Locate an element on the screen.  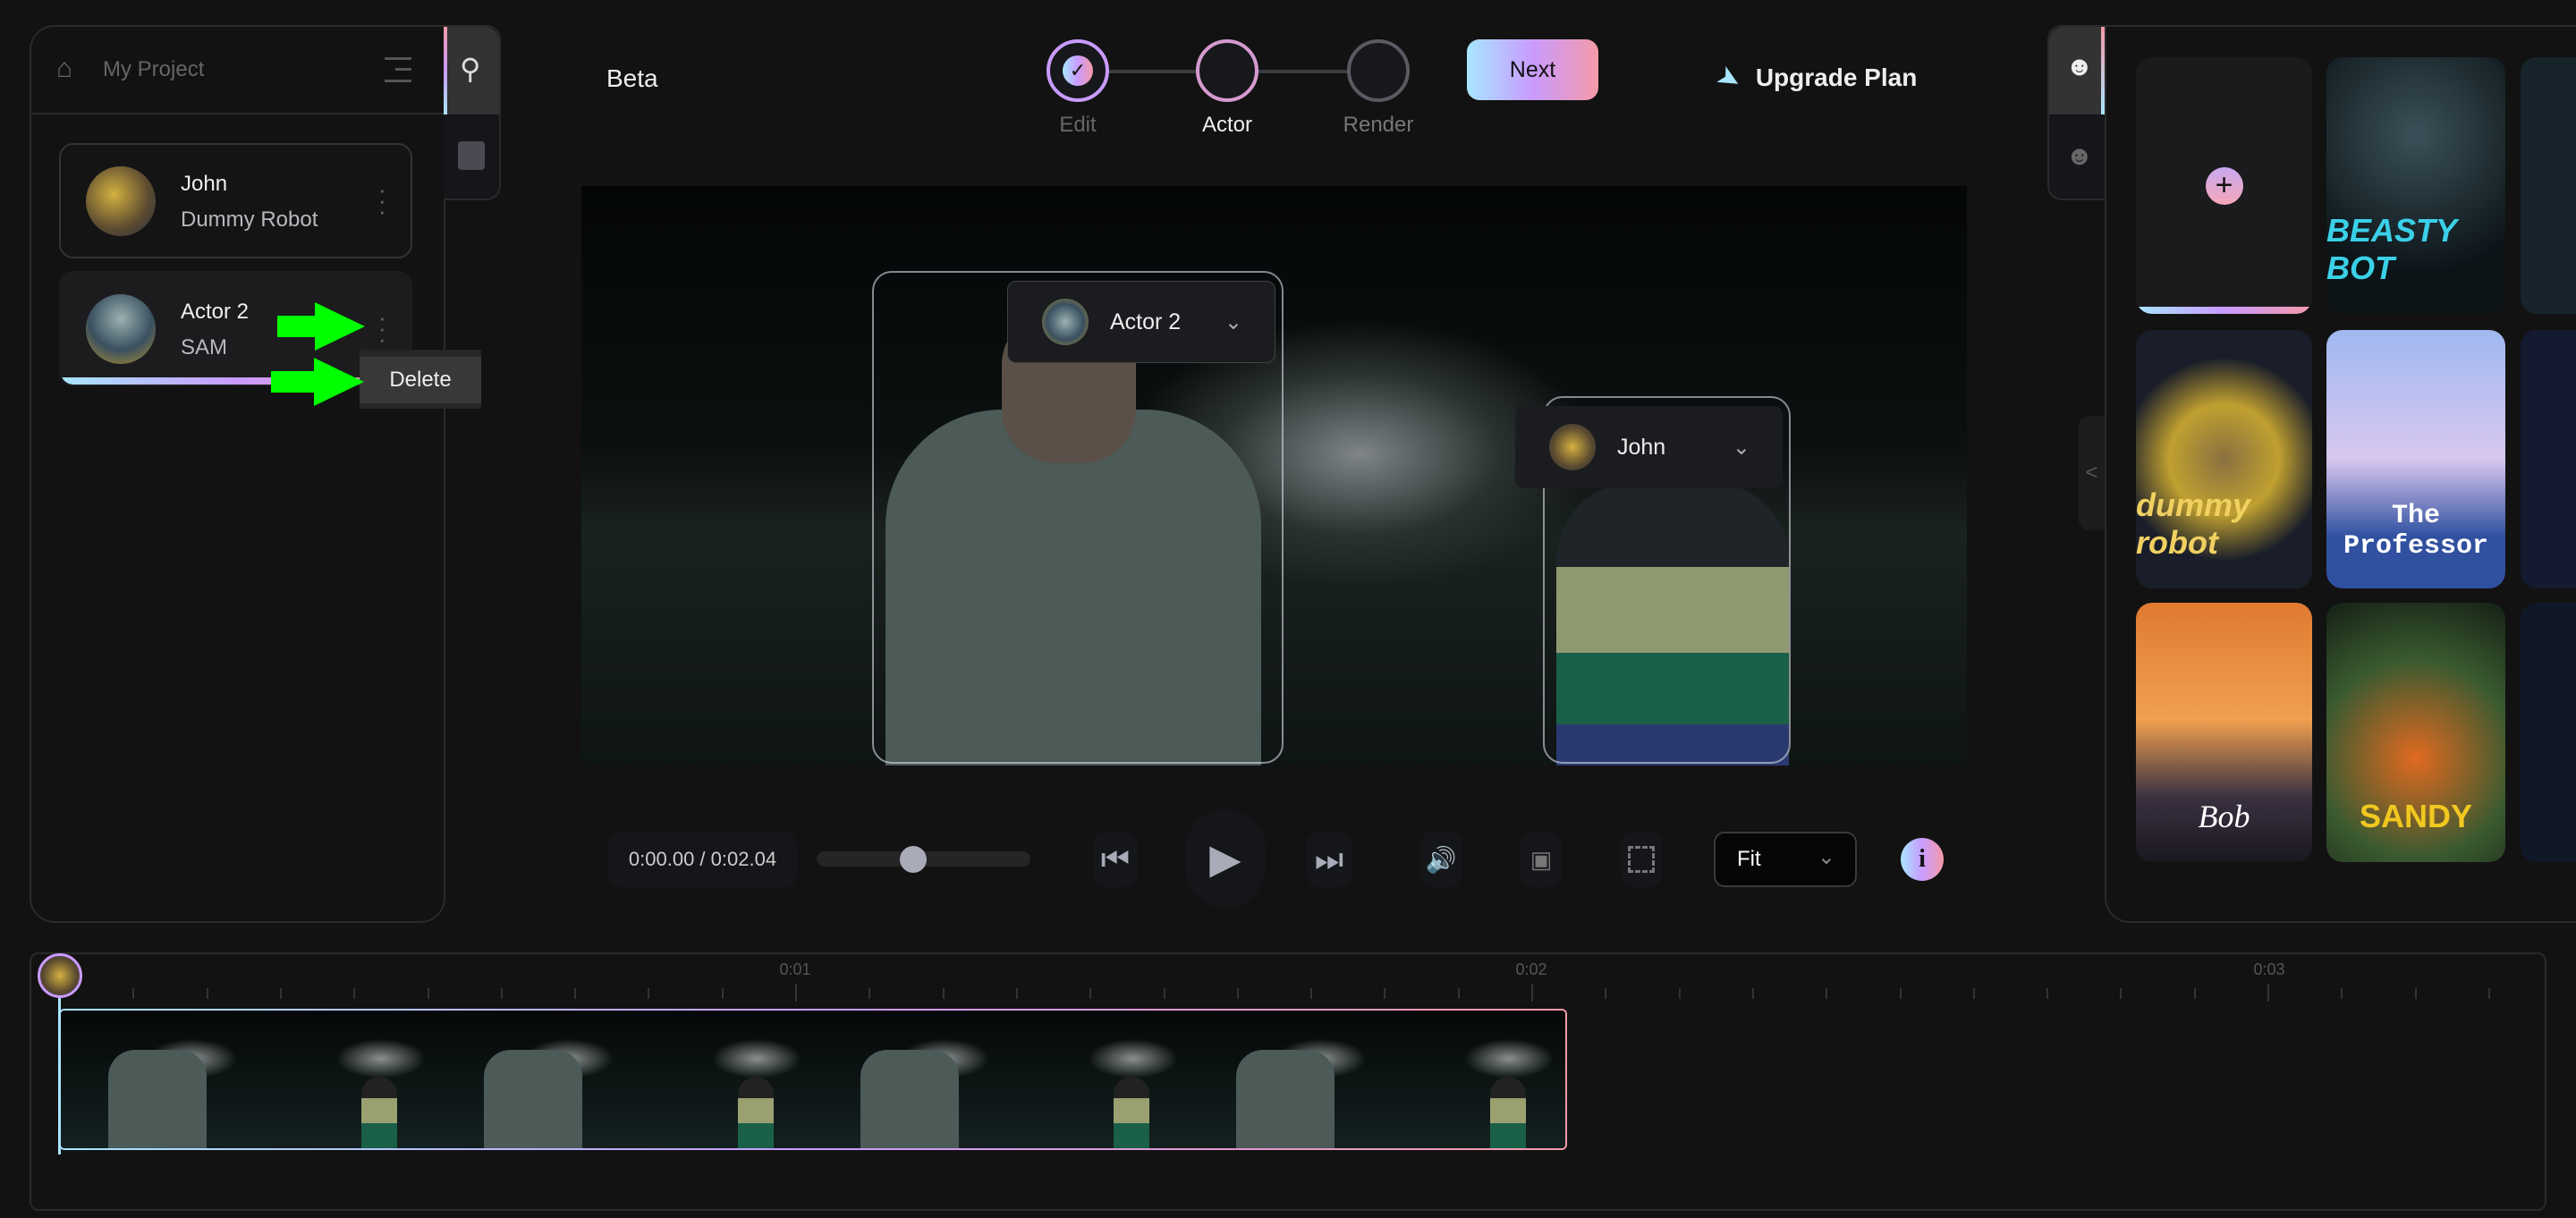
info-button: i is located at coordinates (1922, 859).